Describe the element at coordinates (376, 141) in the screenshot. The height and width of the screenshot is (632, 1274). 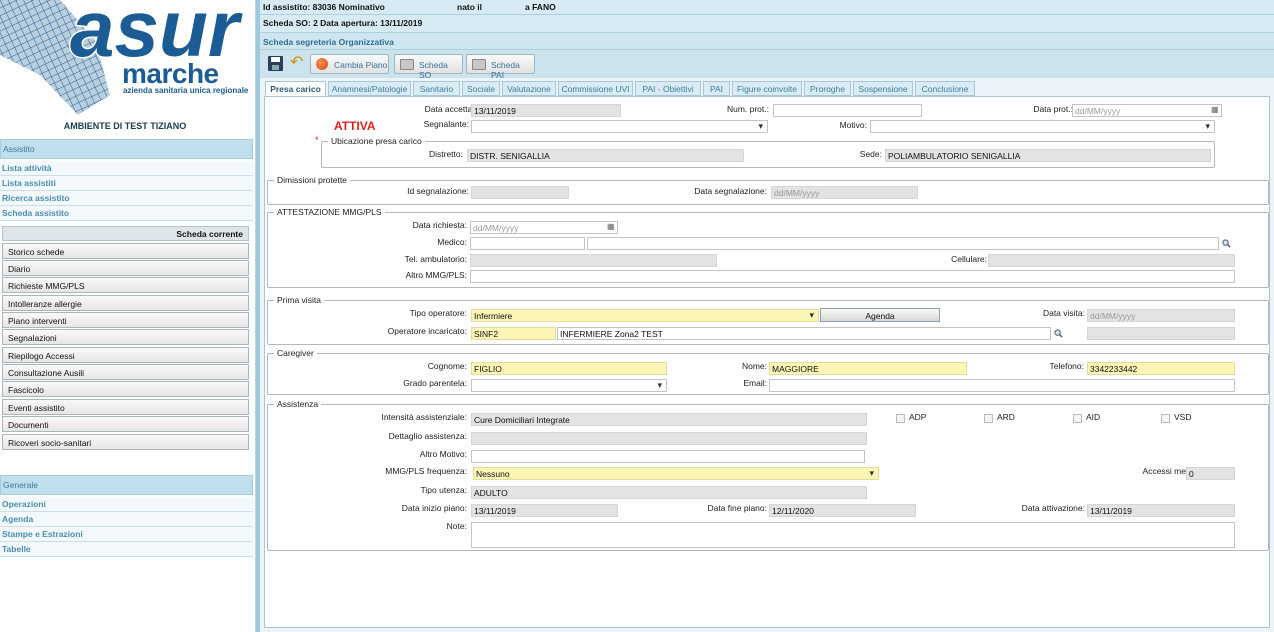
I see `ubicazione-legend: Ubicazione presa carico` at that location.